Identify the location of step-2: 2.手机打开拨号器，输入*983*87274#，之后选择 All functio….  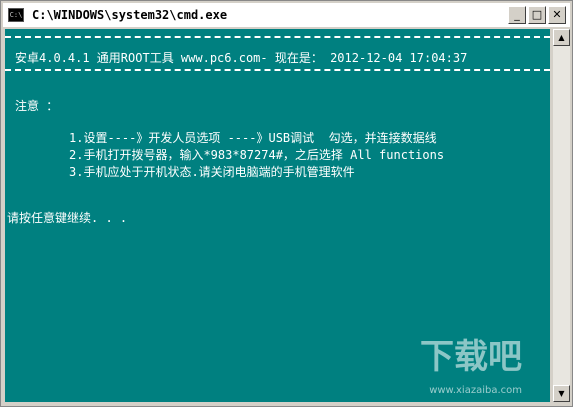
(257, 155).